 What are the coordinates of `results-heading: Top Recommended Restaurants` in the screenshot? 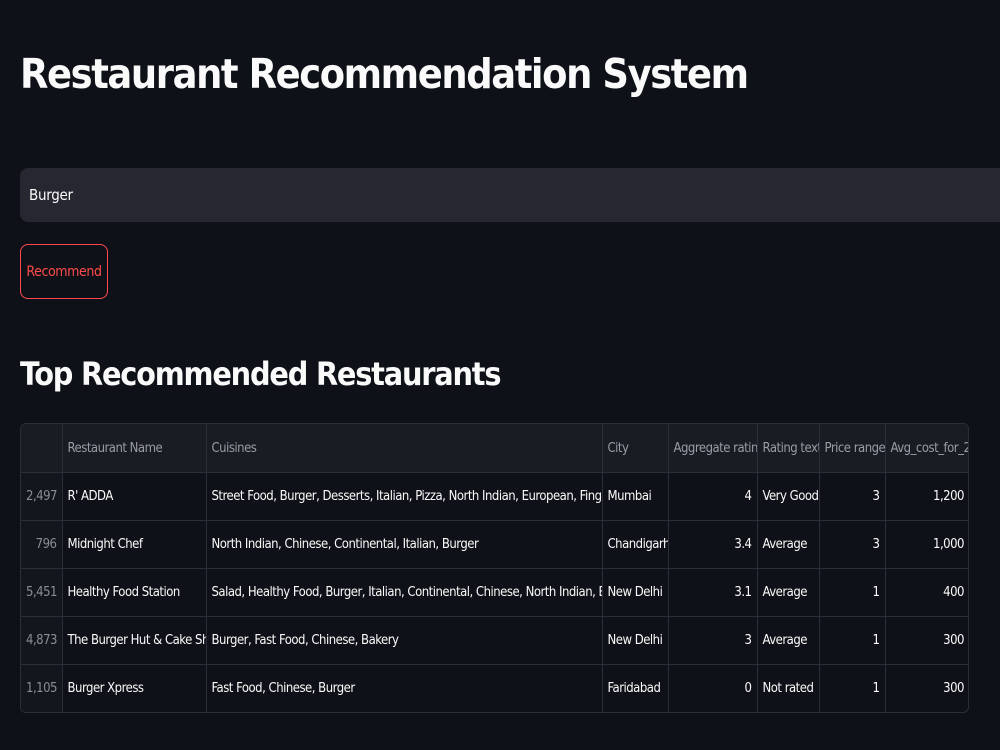 It's located at (261, 374).